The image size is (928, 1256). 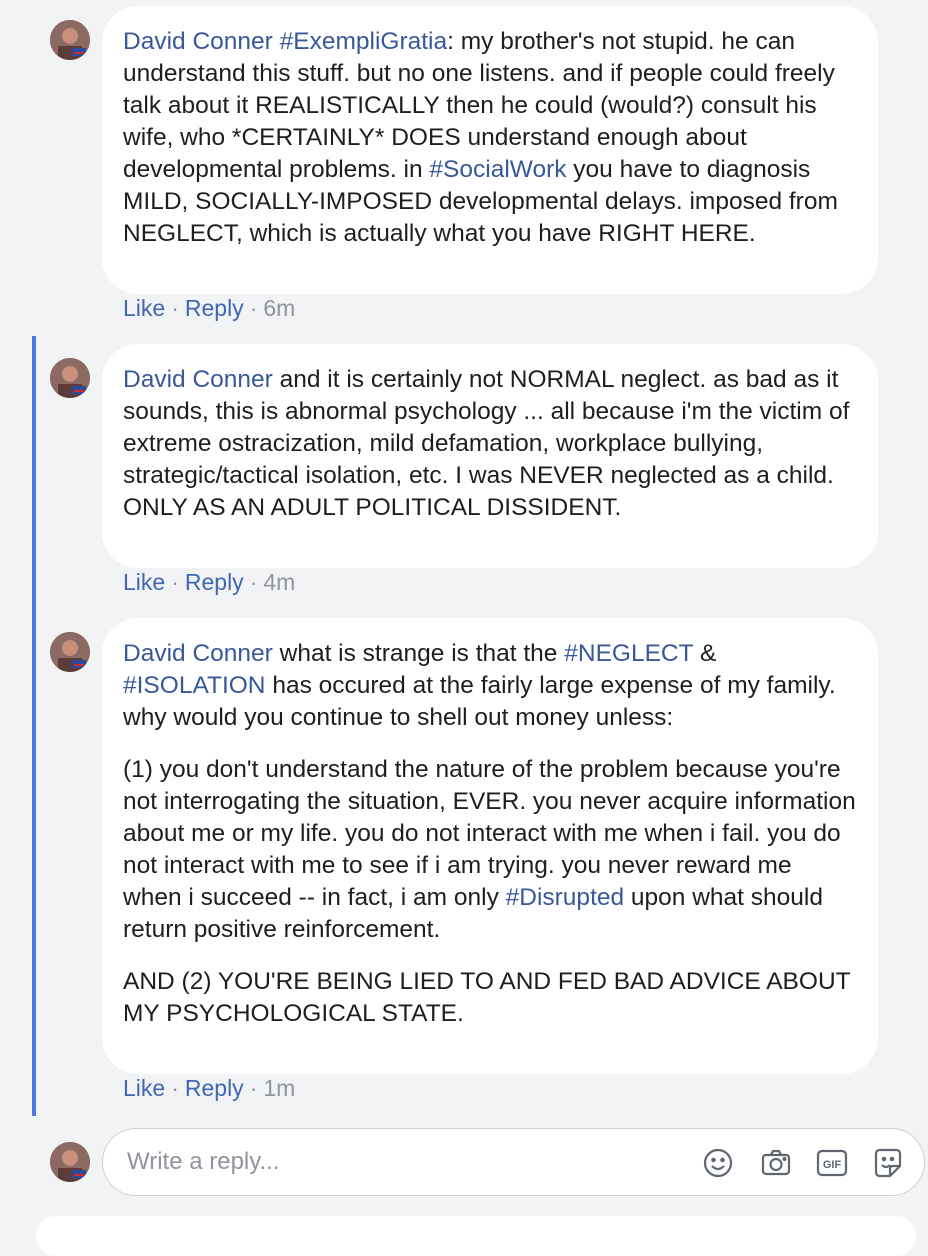 What do you see at coordinates (418, 653) in the screenshot?
I see `comment-text-segment: what is strange is that the` at bounding box center [418, 653].